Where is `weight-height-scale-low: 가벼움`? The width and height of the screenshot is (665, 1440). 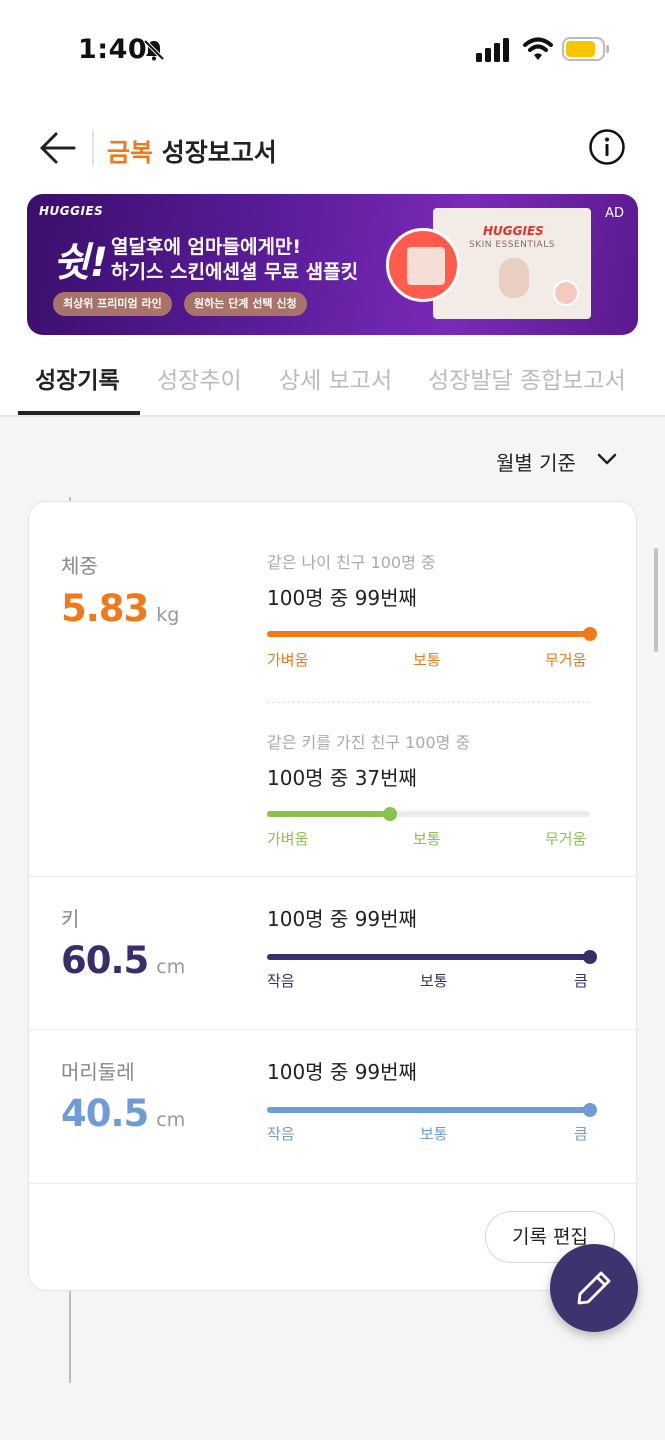 weight-height-scale-low: 가벼움 is located at coordinates (288, 839).